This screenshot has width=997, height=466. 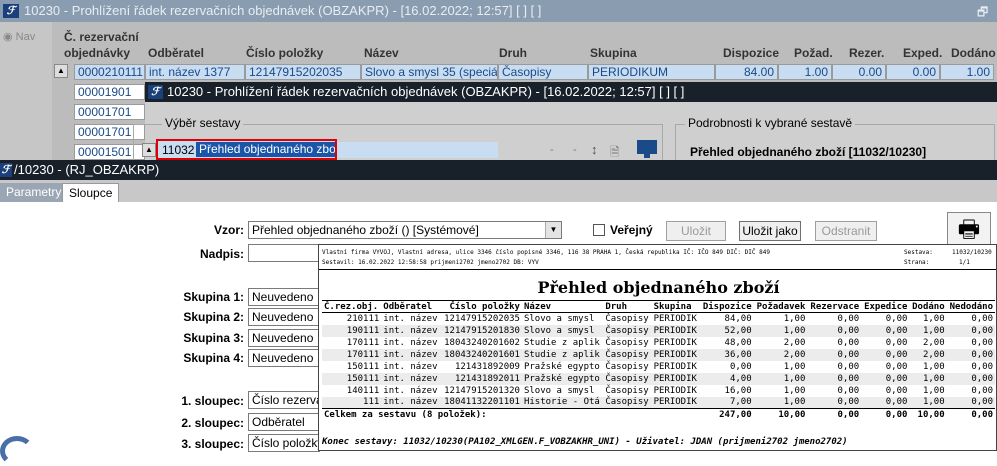 I want to click on row-group: PERIODIKUM, so click(x=651, y=72).